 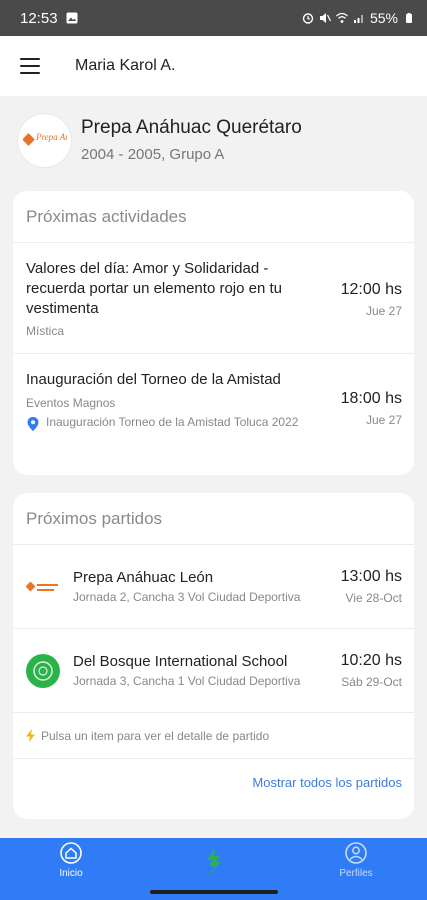 I want to click on app-logo-icon, so click(x=214, y=863).